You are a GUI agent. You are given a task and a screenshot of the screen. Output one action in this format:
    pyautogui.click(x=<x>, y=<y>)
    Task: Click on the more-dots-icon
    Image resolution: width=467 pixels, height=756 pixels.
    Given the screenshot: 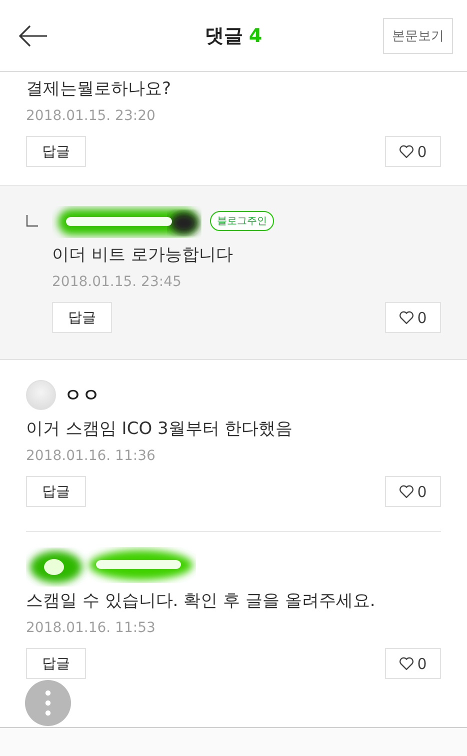 What is the action you would take?
    pyautogui.click(x=48, y=703)
    